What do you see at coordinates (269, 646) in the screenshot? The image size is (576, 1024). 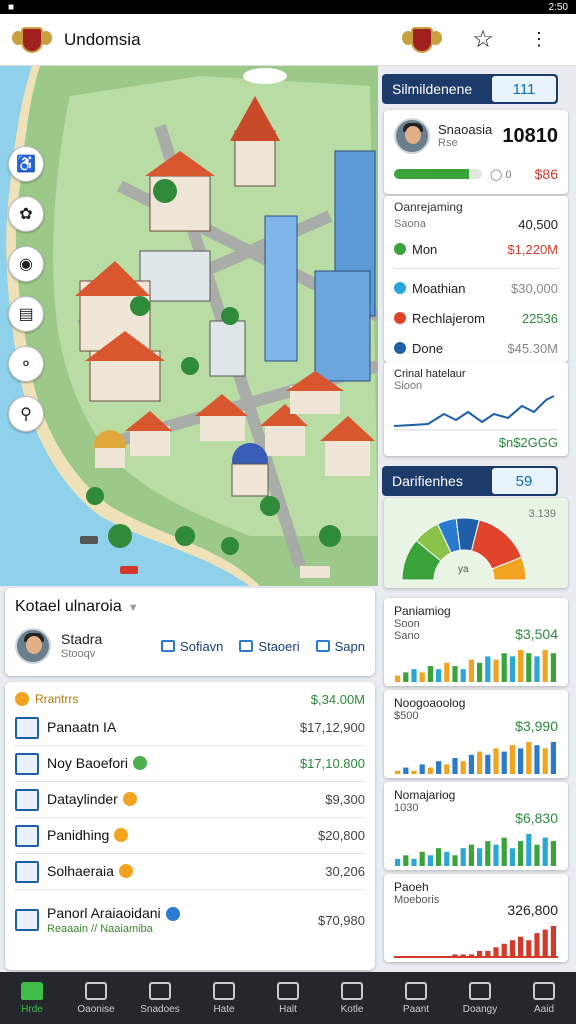 I see `cube-action-button: Staoeri` at bounding box center [269, 646].